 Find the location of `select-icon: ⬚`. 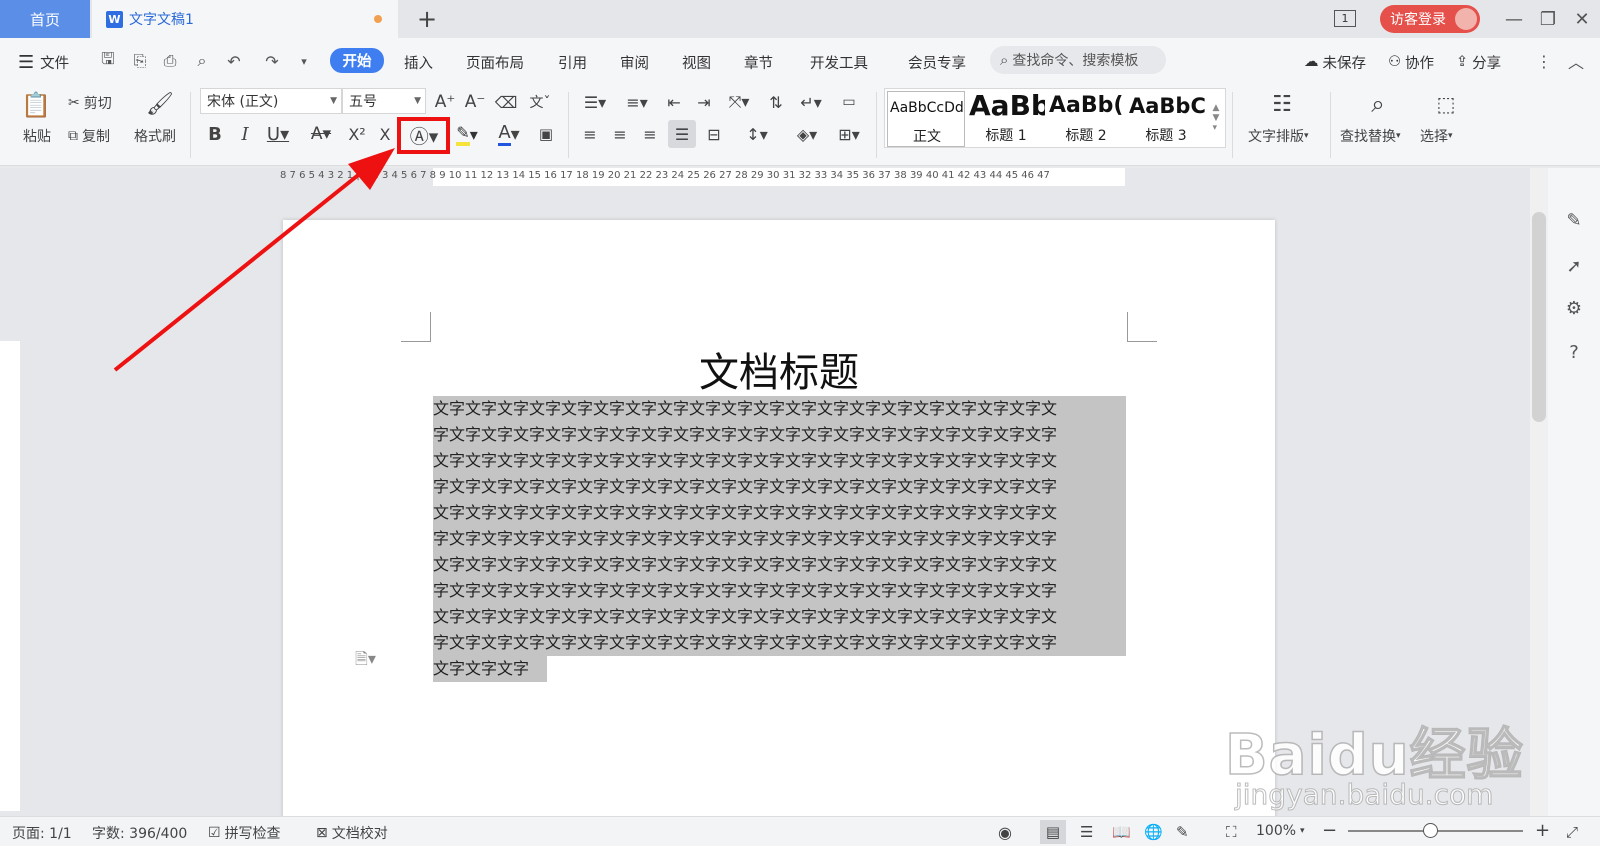

select-icon: ⬚ is located at coordinates (1446, 104).